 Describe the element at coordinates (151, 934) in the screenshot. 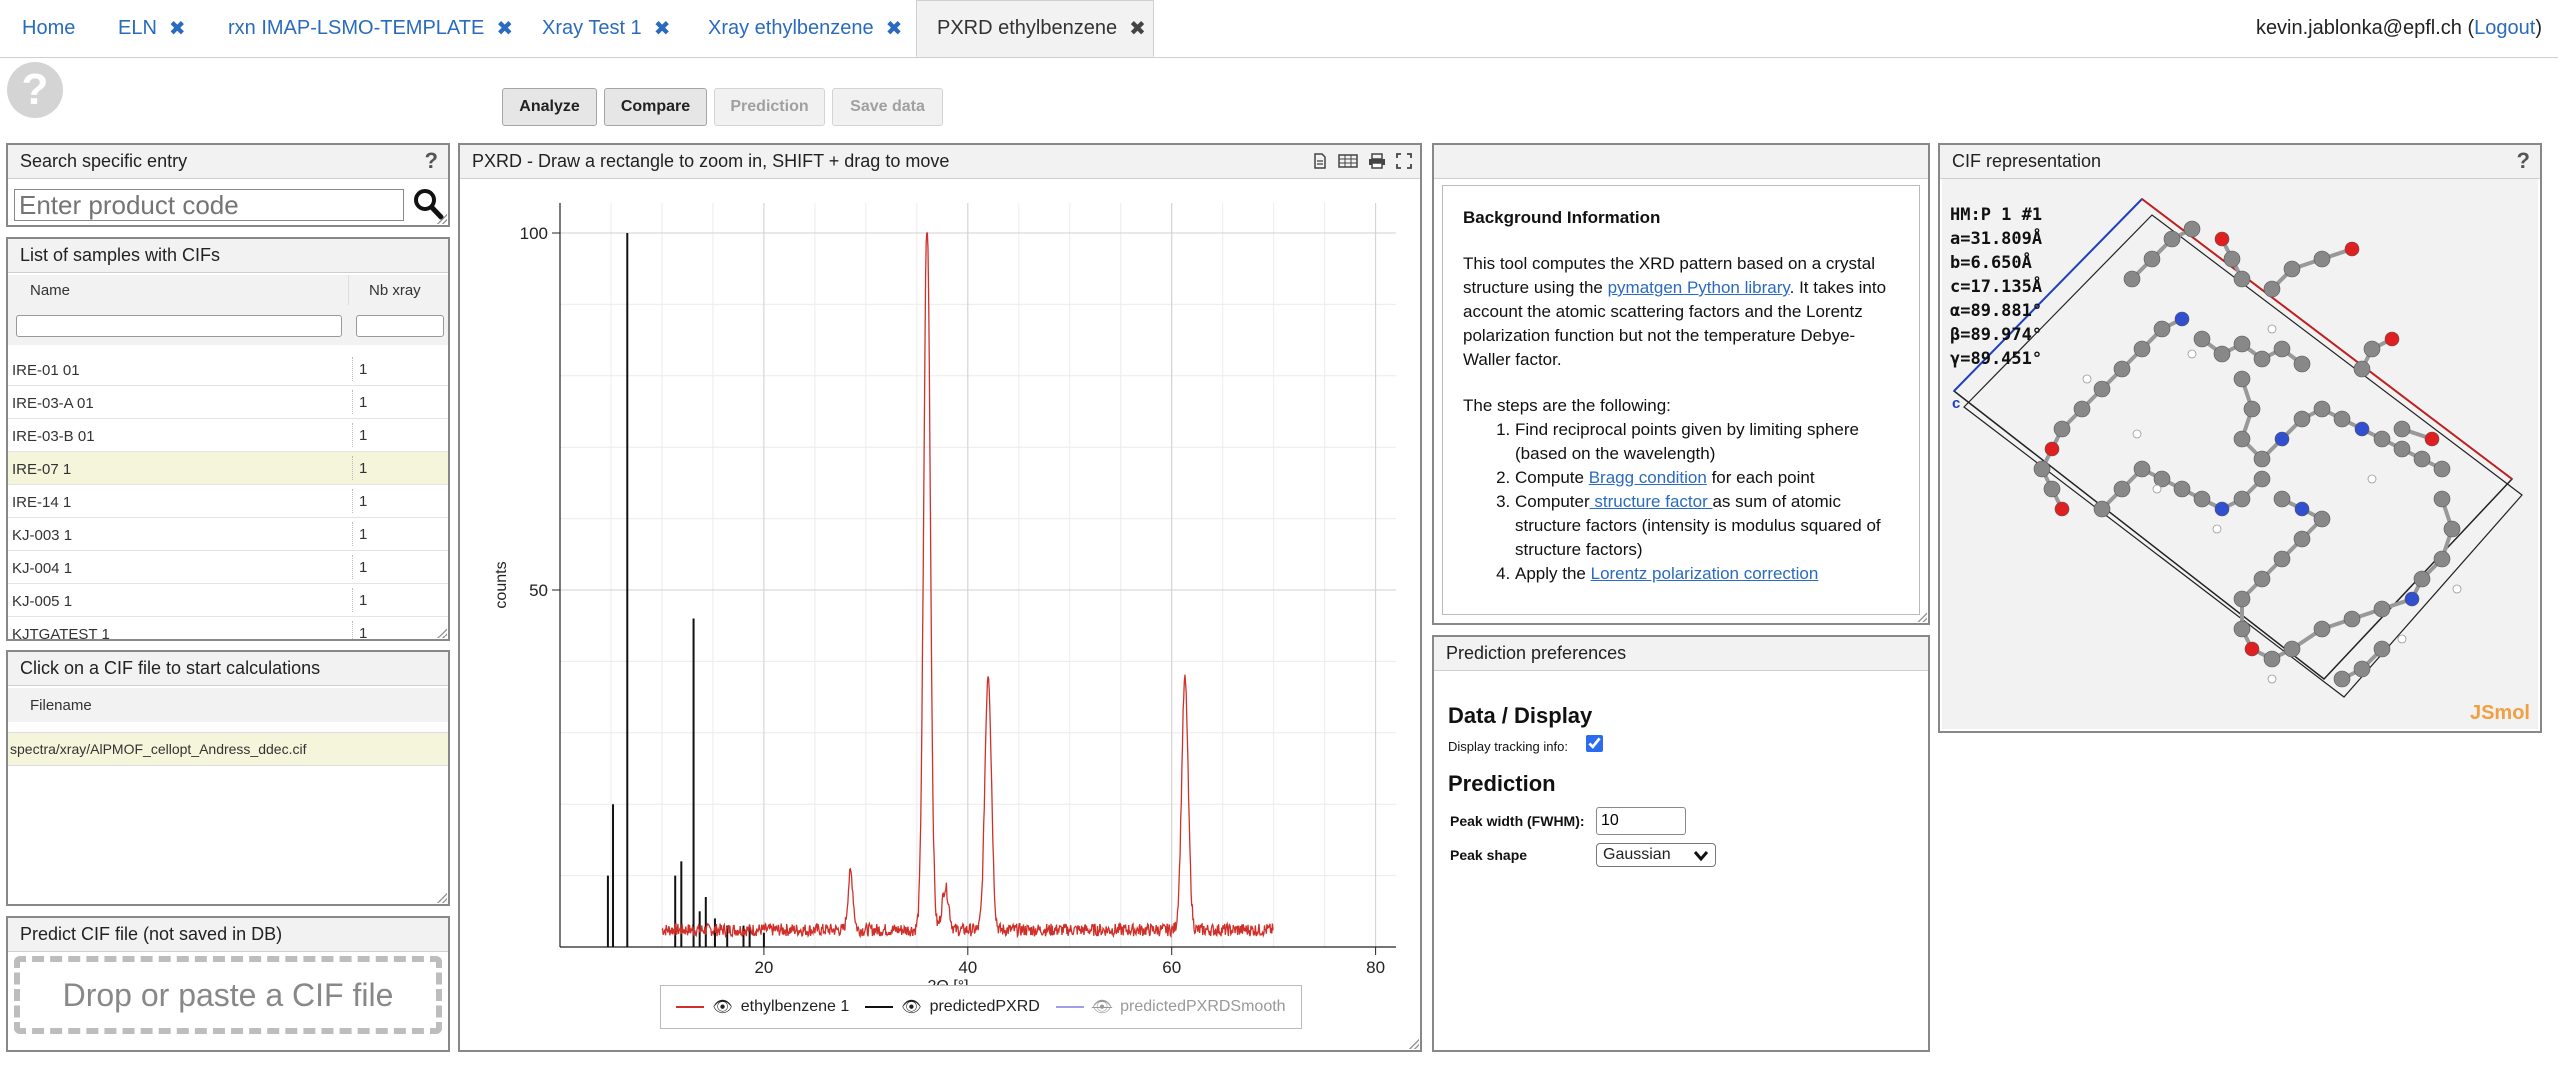

I see `panel-title: Predict CIF file (not saved in DB)` at that location.